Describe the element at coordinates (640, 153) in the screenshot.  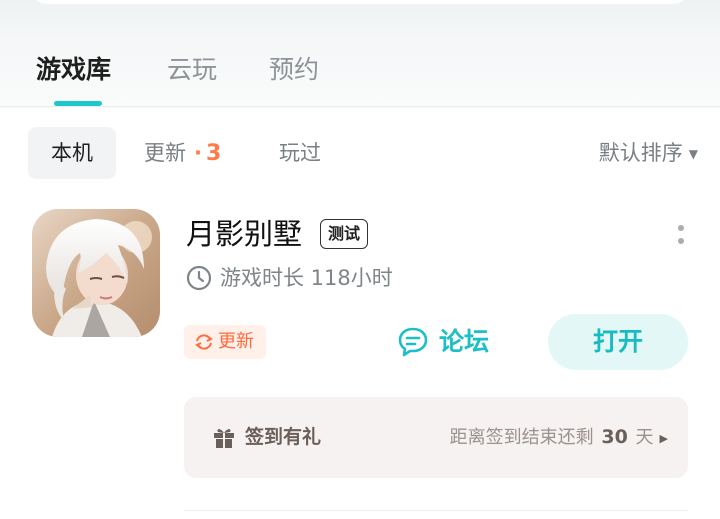
I see `sort-label: 默认排序` at that location.